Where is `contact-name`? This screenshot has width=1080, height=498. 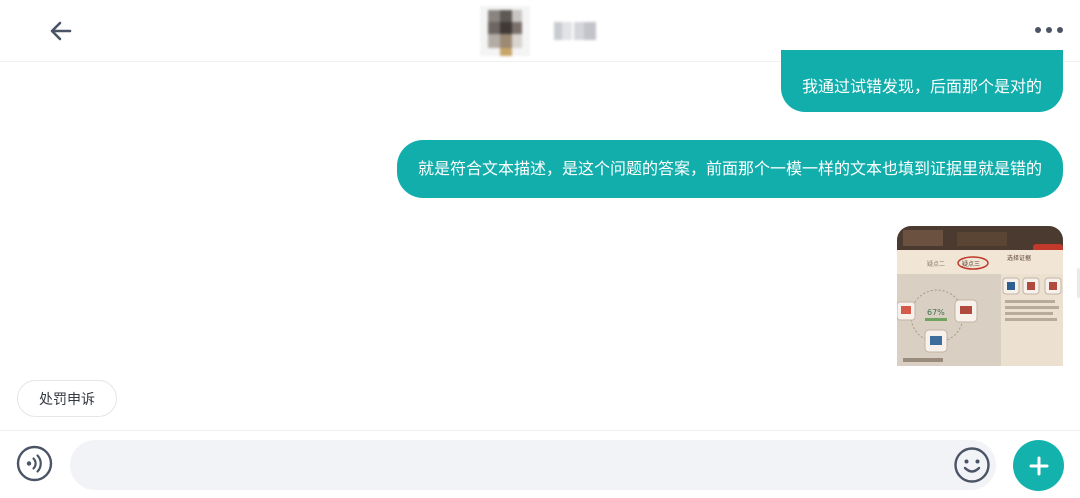
contact-name is located at coordinates (576, 31).